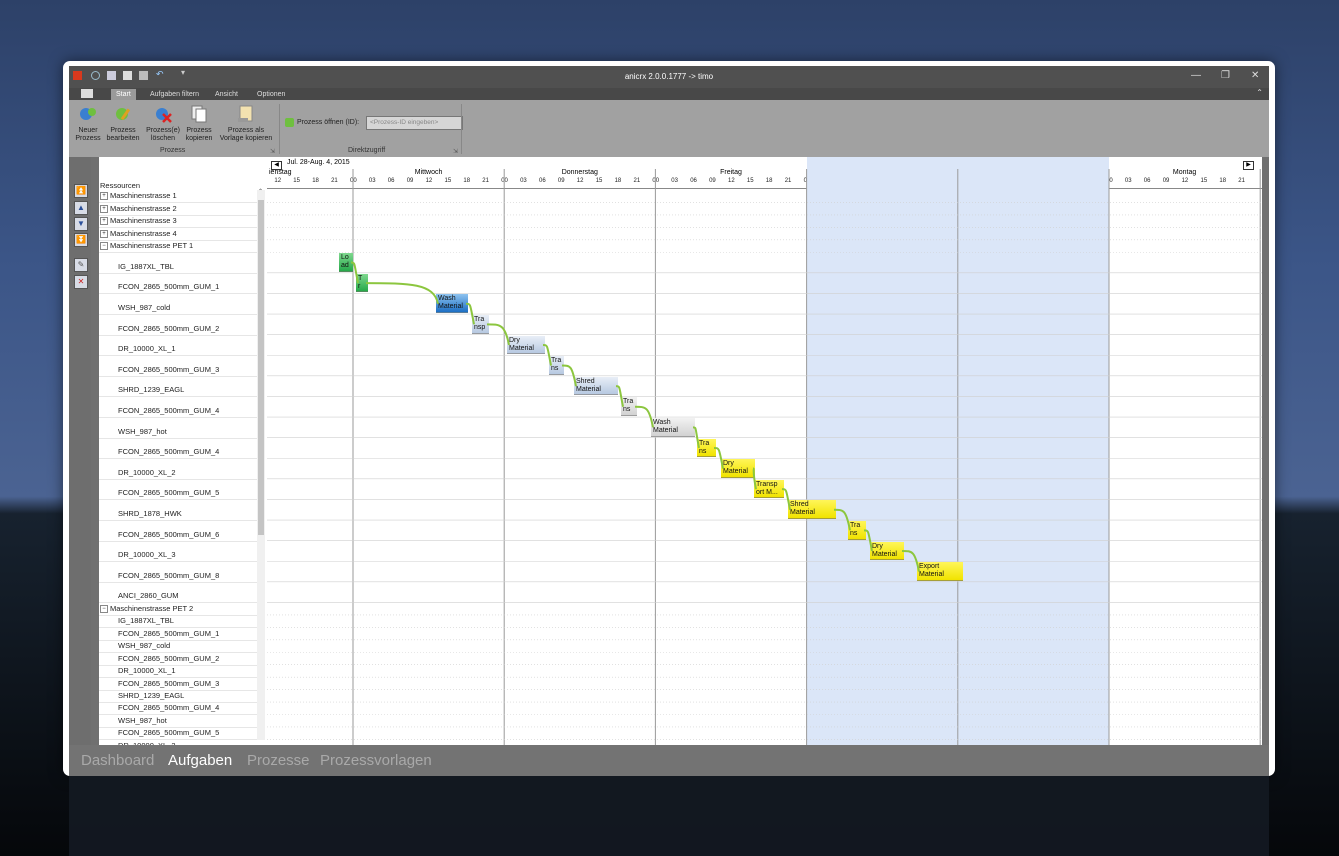 The image size is (1339, 856). Describe the element at coordinates (178, 593) in the screenshot. I see `resource-row: ANCI_2860_GUM` at that location.